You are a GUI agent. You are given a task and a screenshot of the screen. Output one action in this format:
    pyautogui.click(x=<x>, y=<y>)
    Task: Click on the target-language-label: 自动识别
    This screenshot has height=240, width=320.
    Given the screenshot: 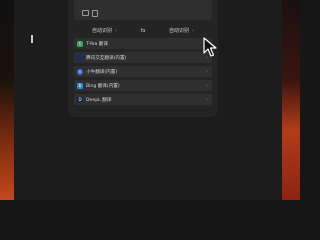 What is the action you would take?
    pyautogui.click(x=178, y=31)
    